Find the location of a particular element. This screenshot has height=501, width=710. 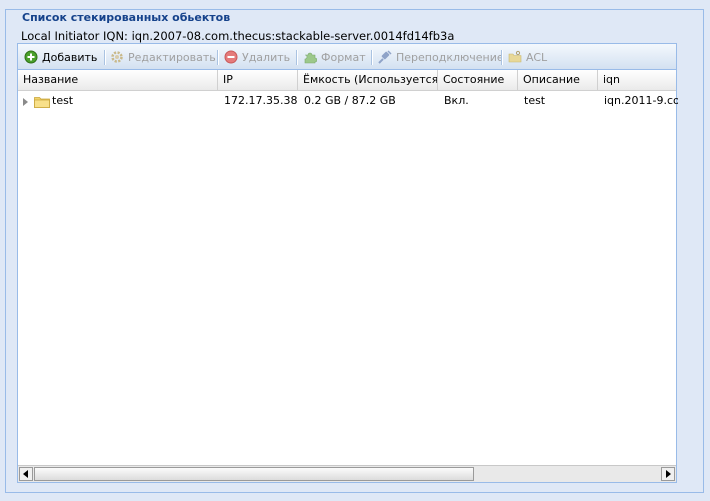

delete-button: Удалить is located at coordinates (257, 57).